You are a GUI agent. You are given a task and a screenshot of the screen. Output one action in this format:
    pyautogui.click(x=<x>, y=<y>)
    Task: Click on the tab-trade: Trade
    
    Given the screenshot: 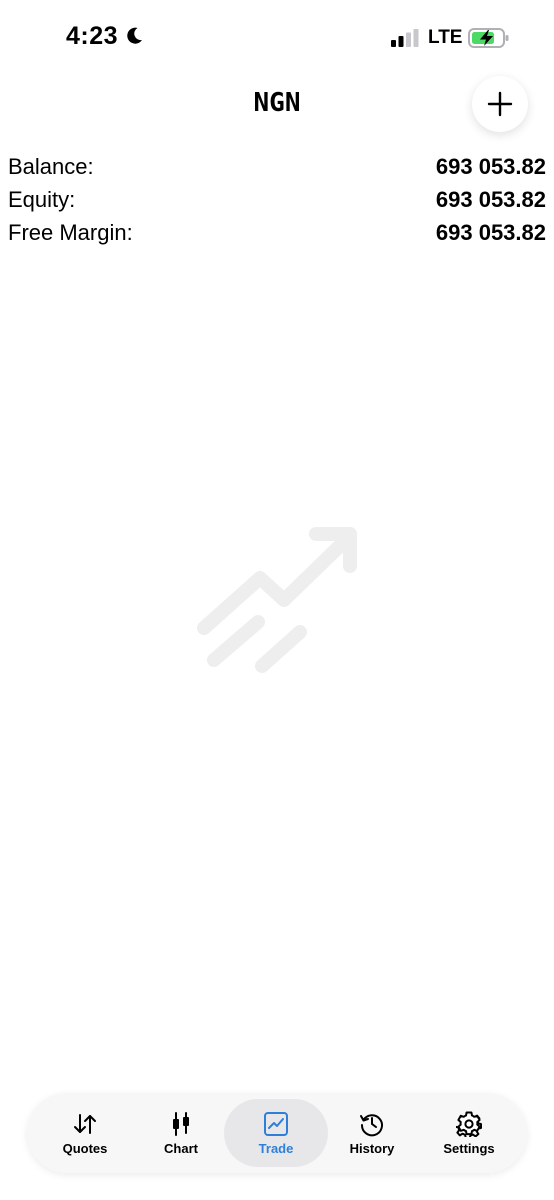 What is the action you would take?
    pyautogui.click(x=276, y=1133)
    